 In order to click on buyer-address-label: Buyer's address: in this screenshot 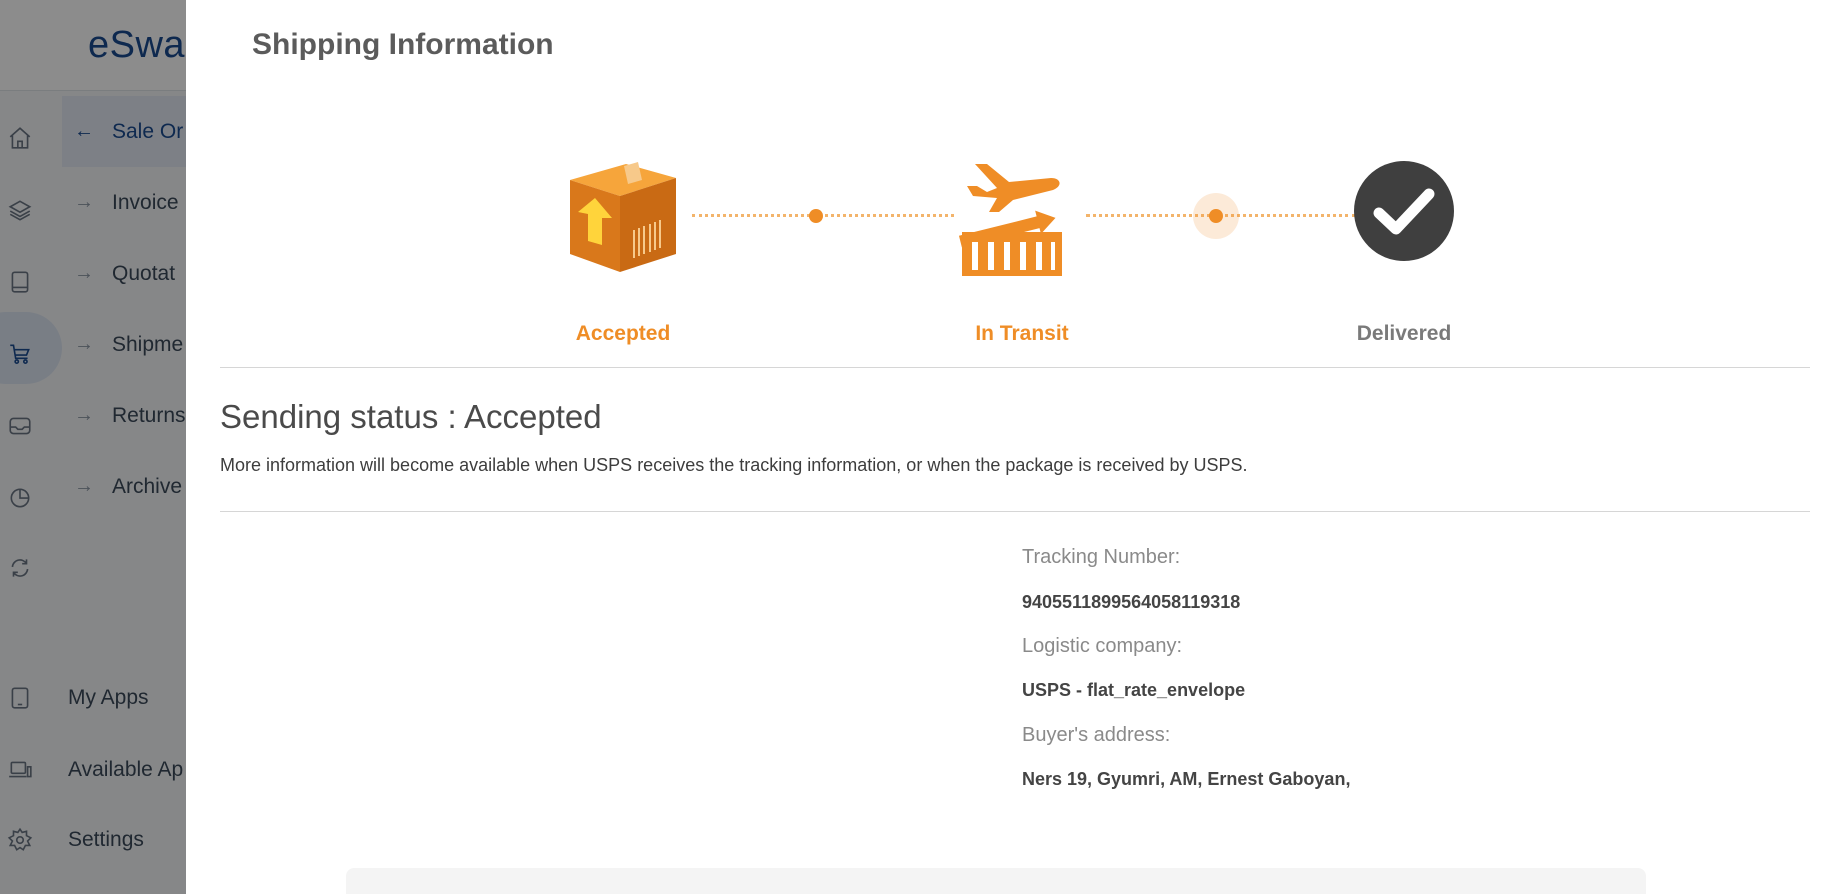, I will do `click(1096, 735)`.